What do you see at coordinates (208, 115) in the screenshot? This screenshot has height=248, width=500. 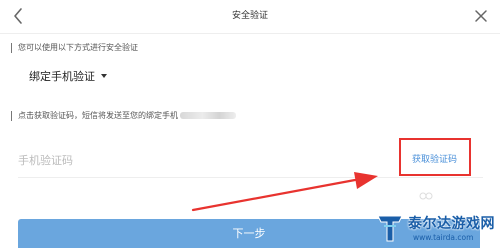 I see `masked-phone-number` at bounding box center [208, 115].